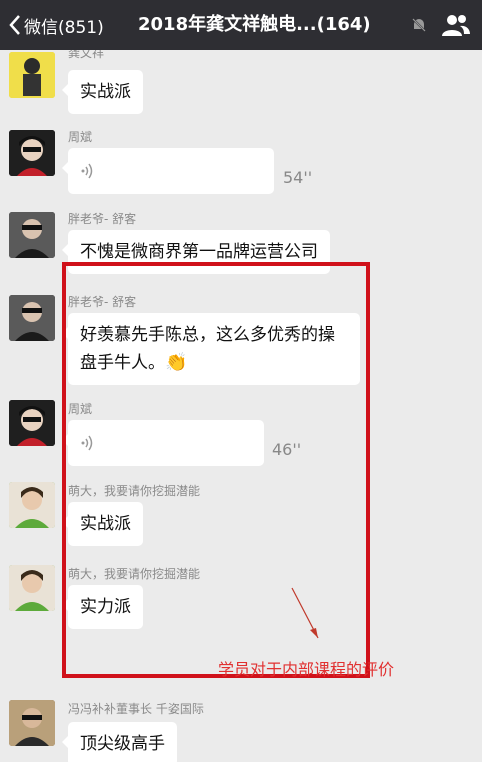  What do you see at coordinates (306, 669) in the screenshot?
I see `annotation-text: 学员对于内部课程的评价` at bounding box center [306, 669].